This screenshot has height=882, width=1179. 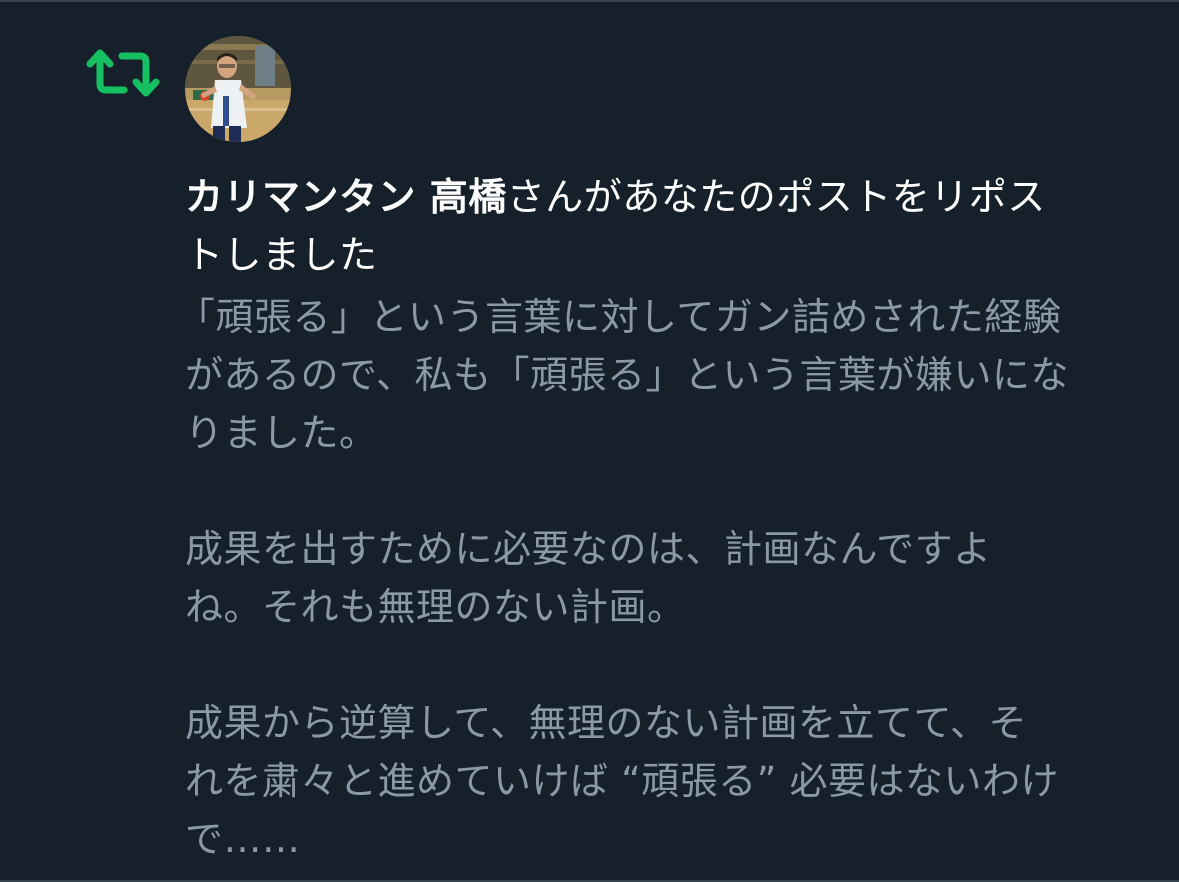 I want to click on post-line: があるので、私も「頑張る」という言葉が嫌いにな, so click(x=627, y=375).